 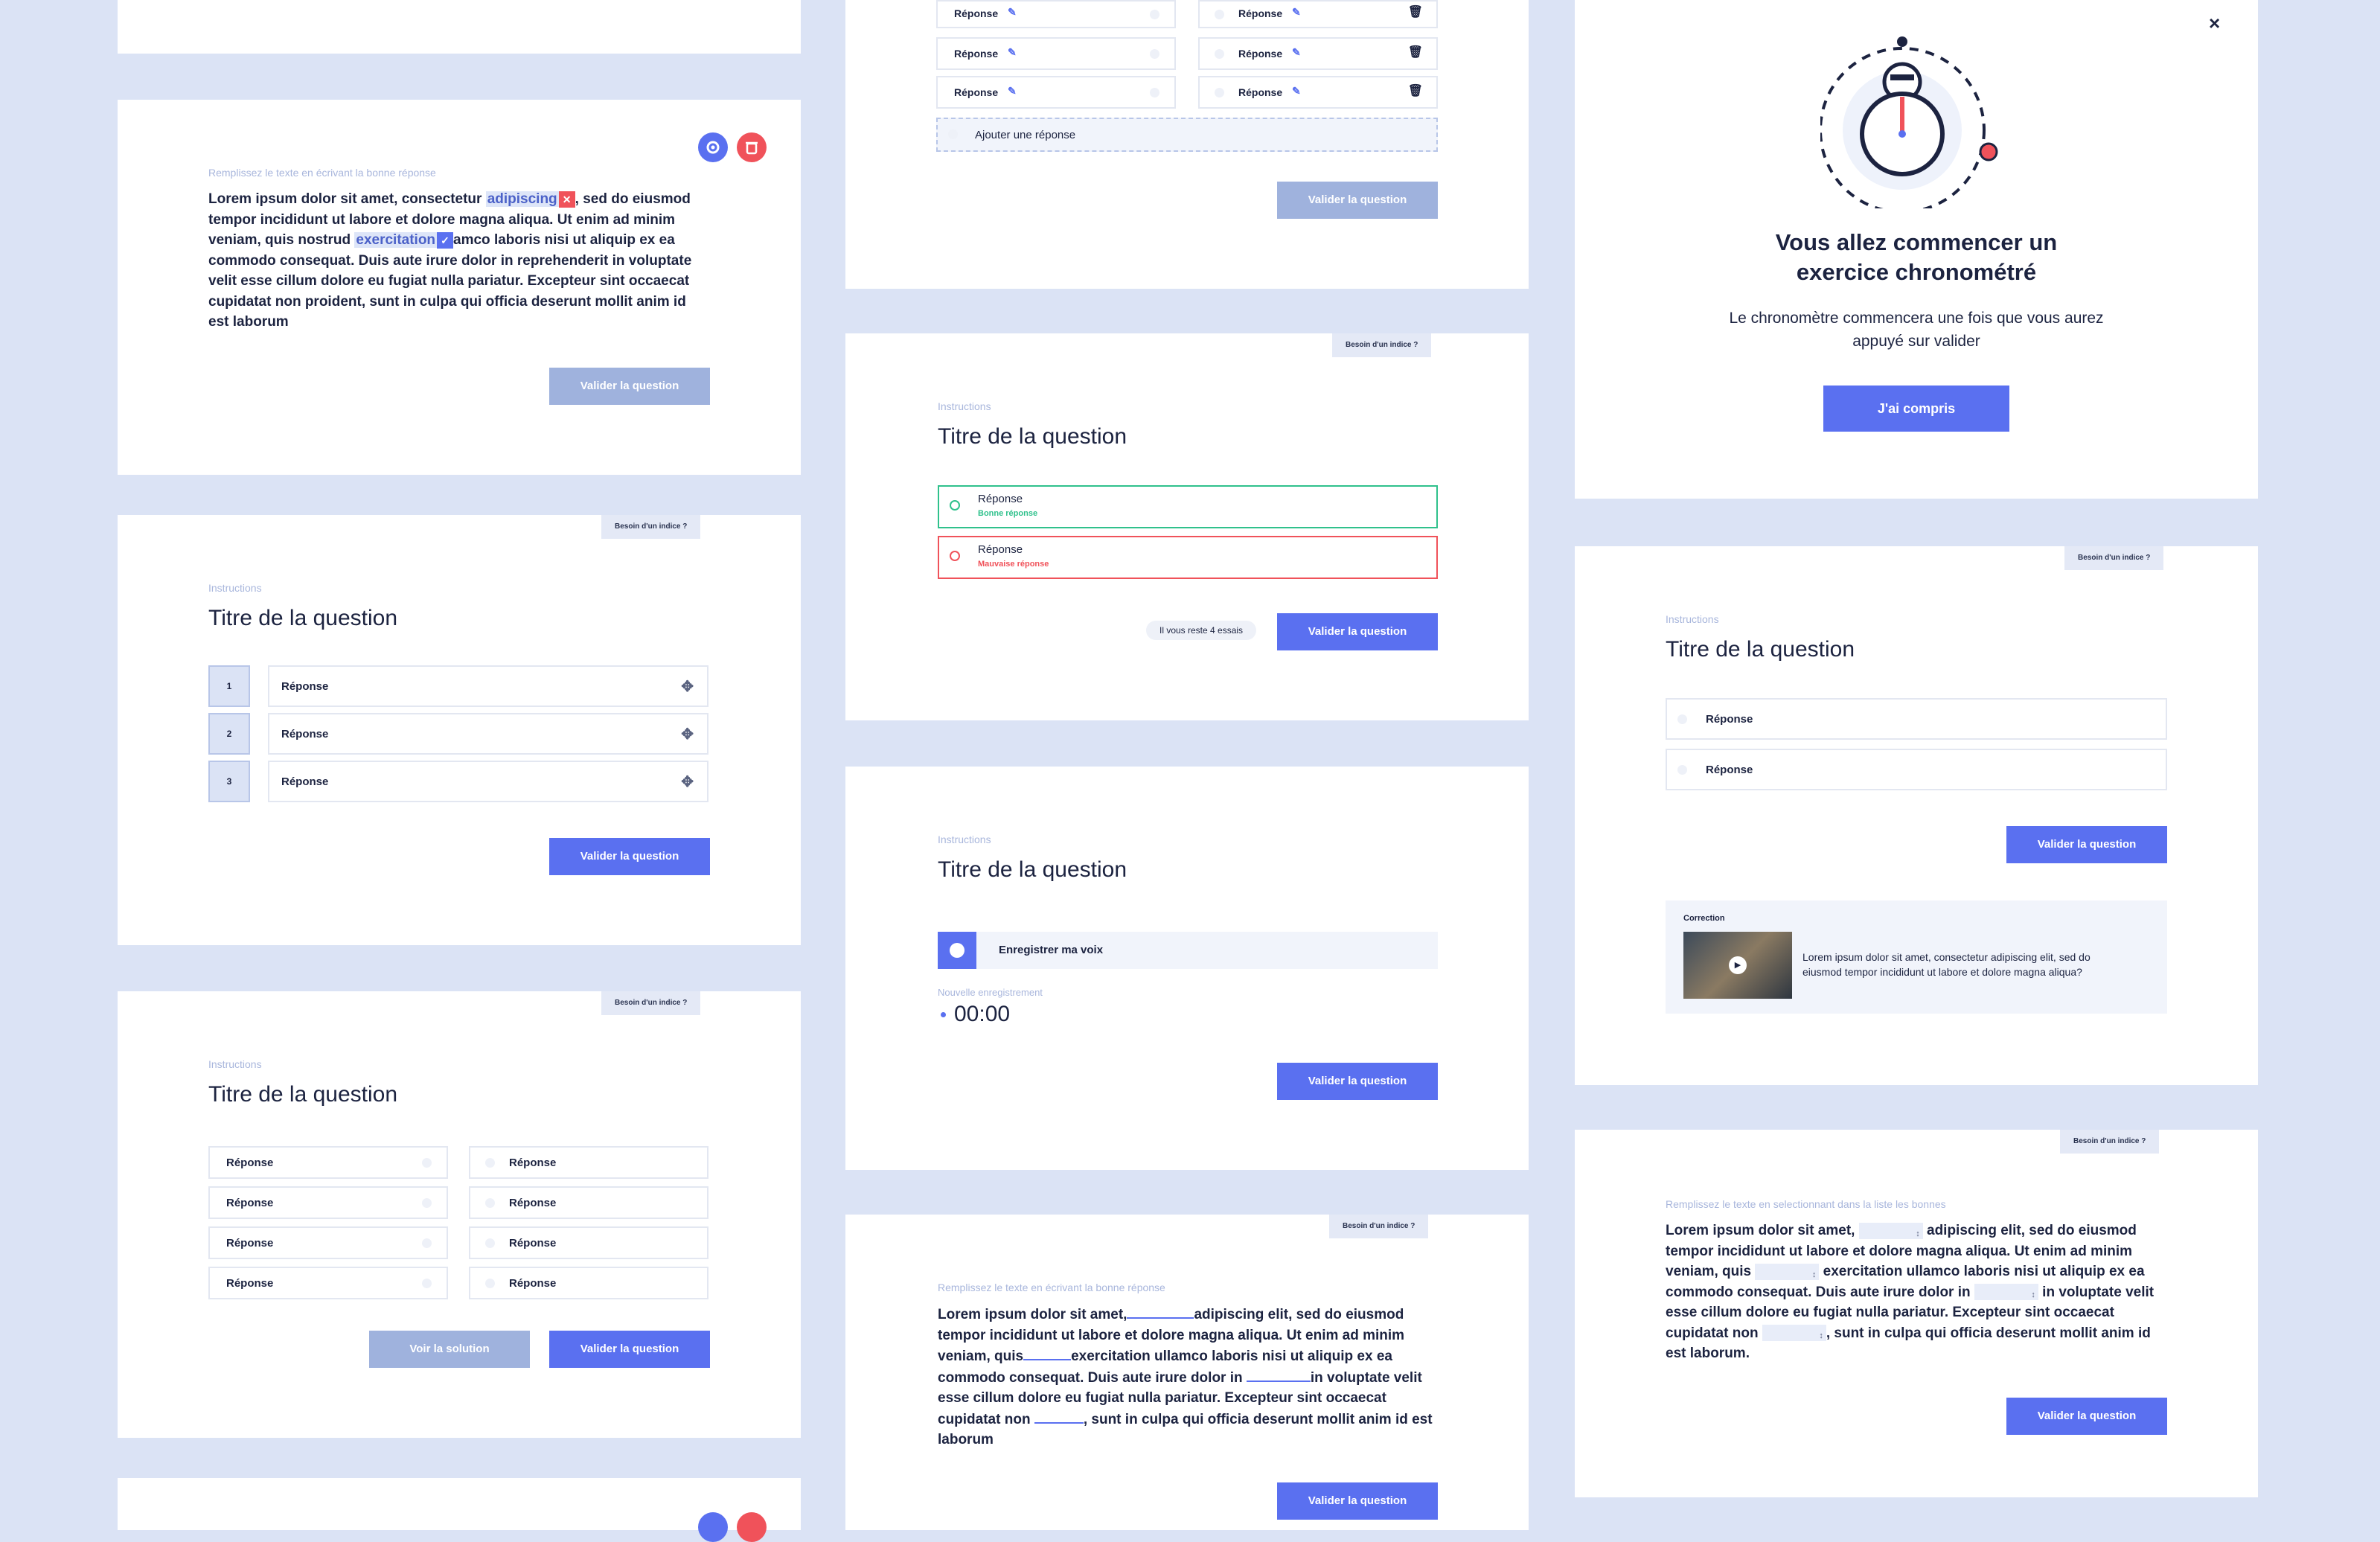 I want to click on answer-label: Réponse, so click(x=250, y=1243).